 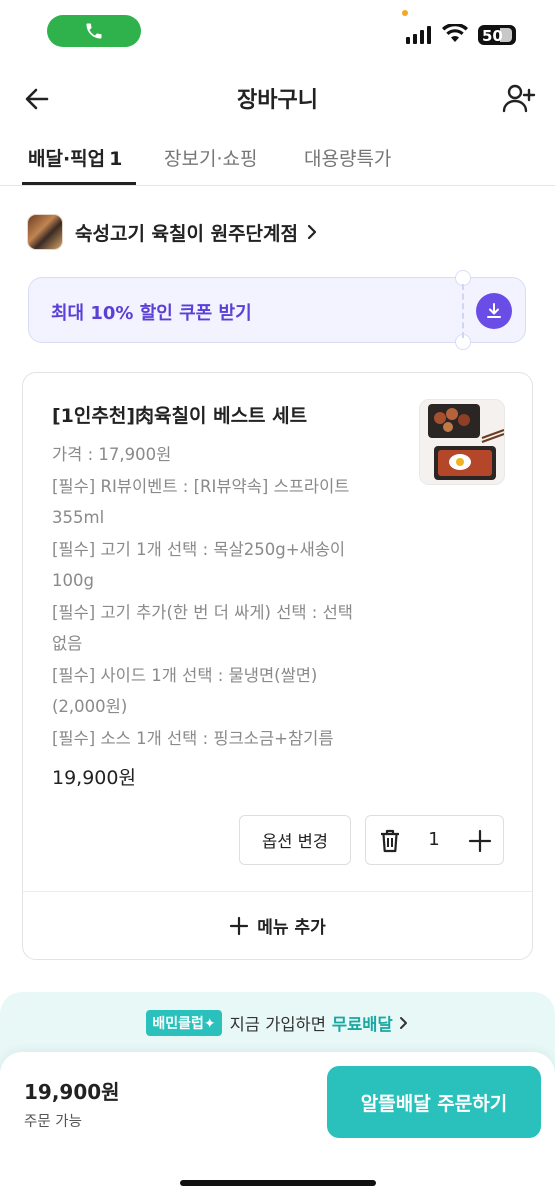 I want to click on option-line: [필수] 소스 1개 선택 : 핑크소금+참기름, so click(x=193, y=738).